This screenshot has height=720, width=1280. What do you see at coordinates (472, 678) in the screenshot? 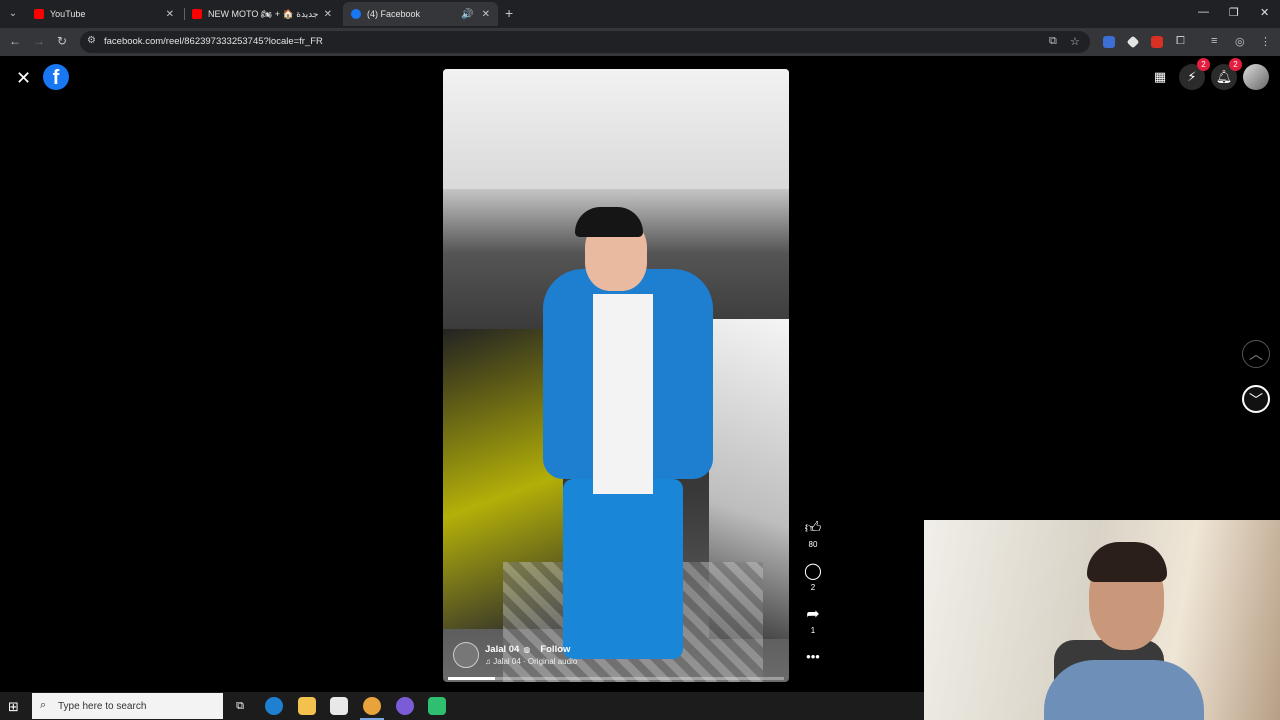
I see `video-progress-fill` at bounding box center [472, 678].